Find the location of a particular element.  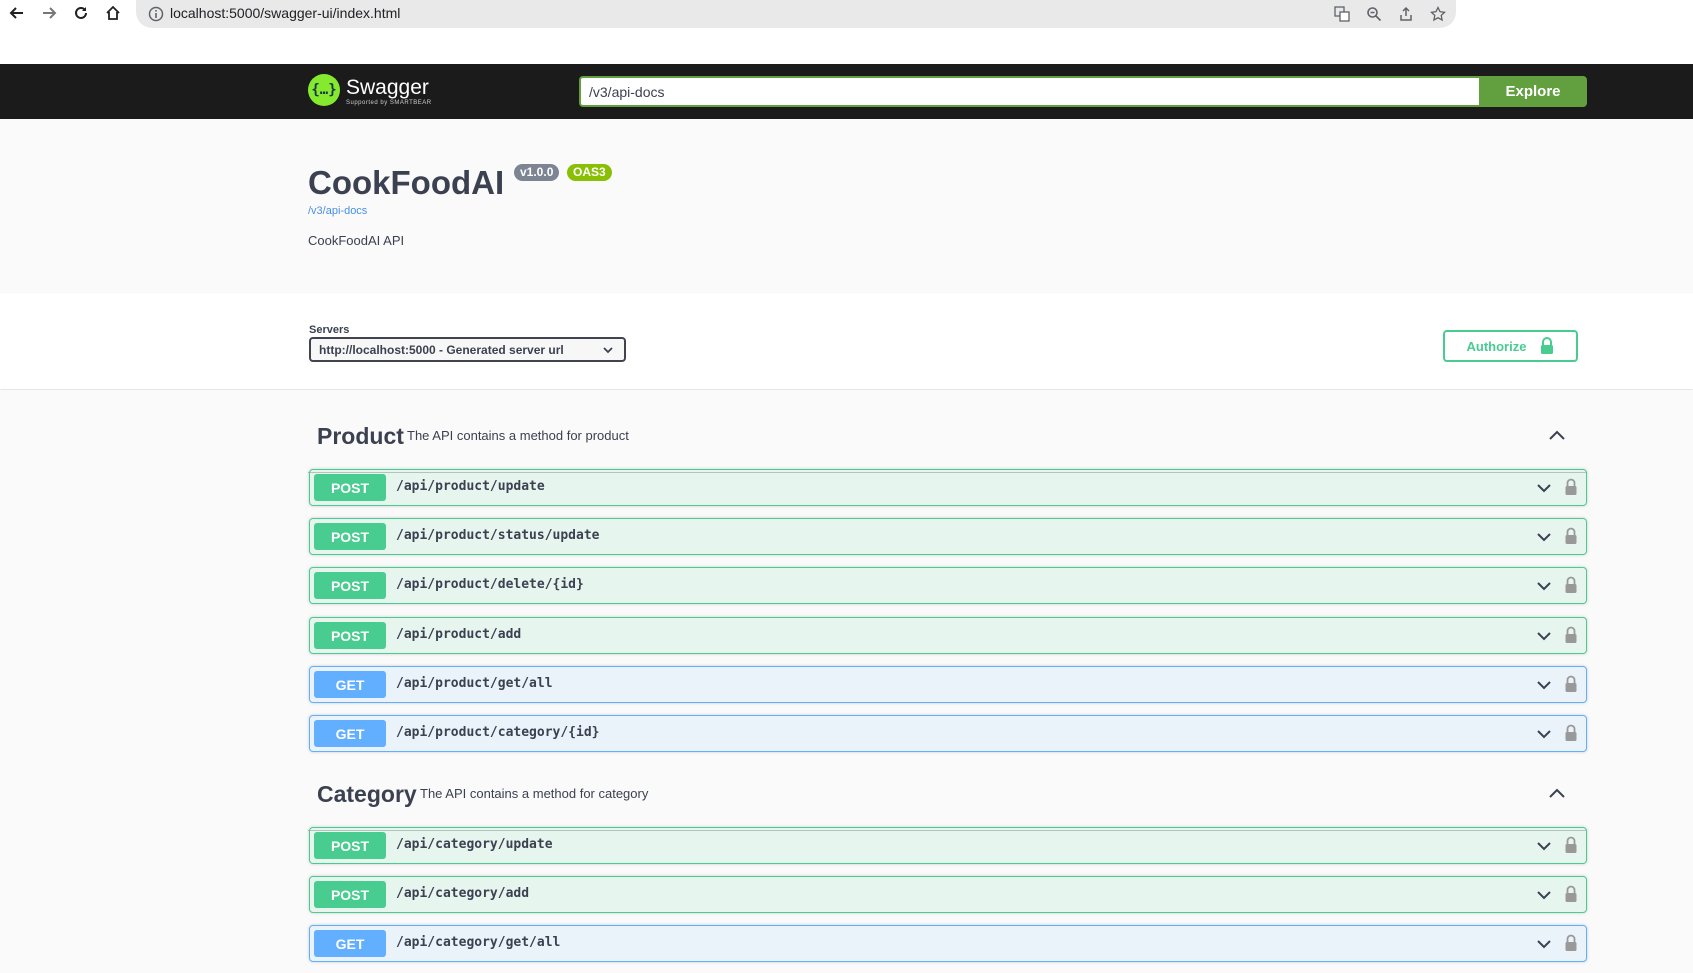

operation-row: POST /api/product/add is located at coordinates (948, 635).